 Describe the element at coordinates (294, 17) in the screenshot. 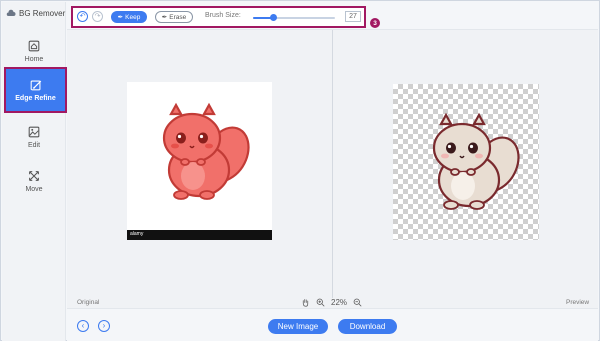

I see `brush-size-slider` at that location.